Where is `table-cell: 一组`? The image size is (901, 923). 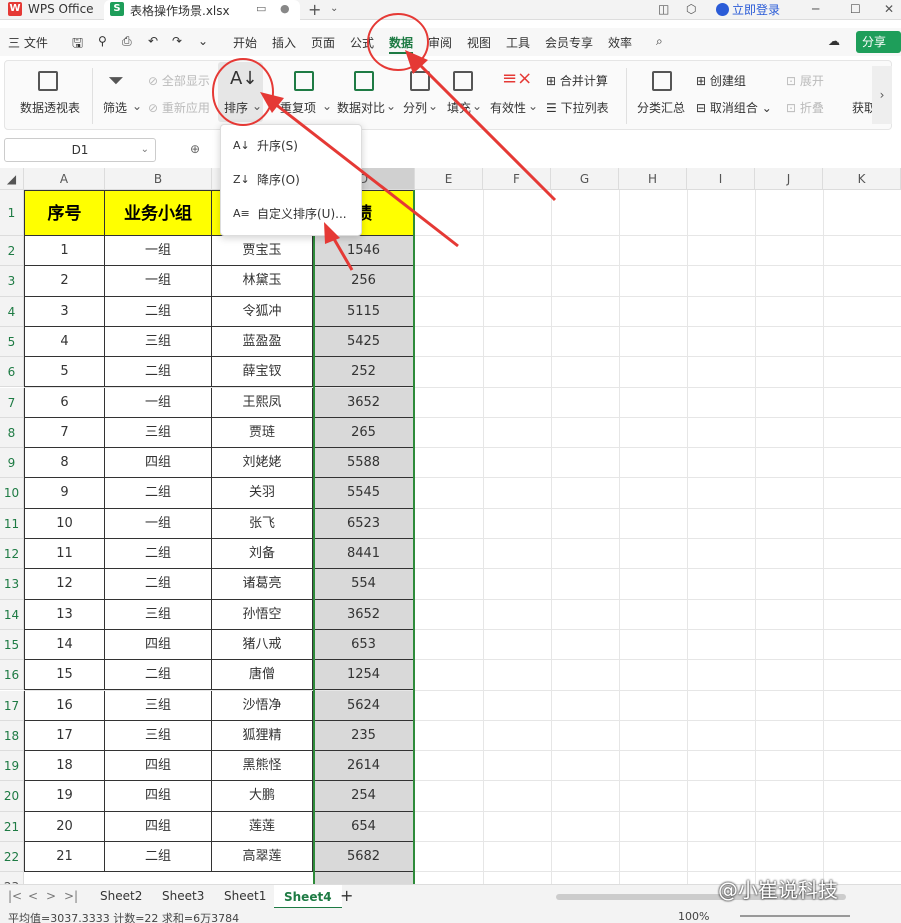
table-cell: 一组 is located at coordinates (158, 251).